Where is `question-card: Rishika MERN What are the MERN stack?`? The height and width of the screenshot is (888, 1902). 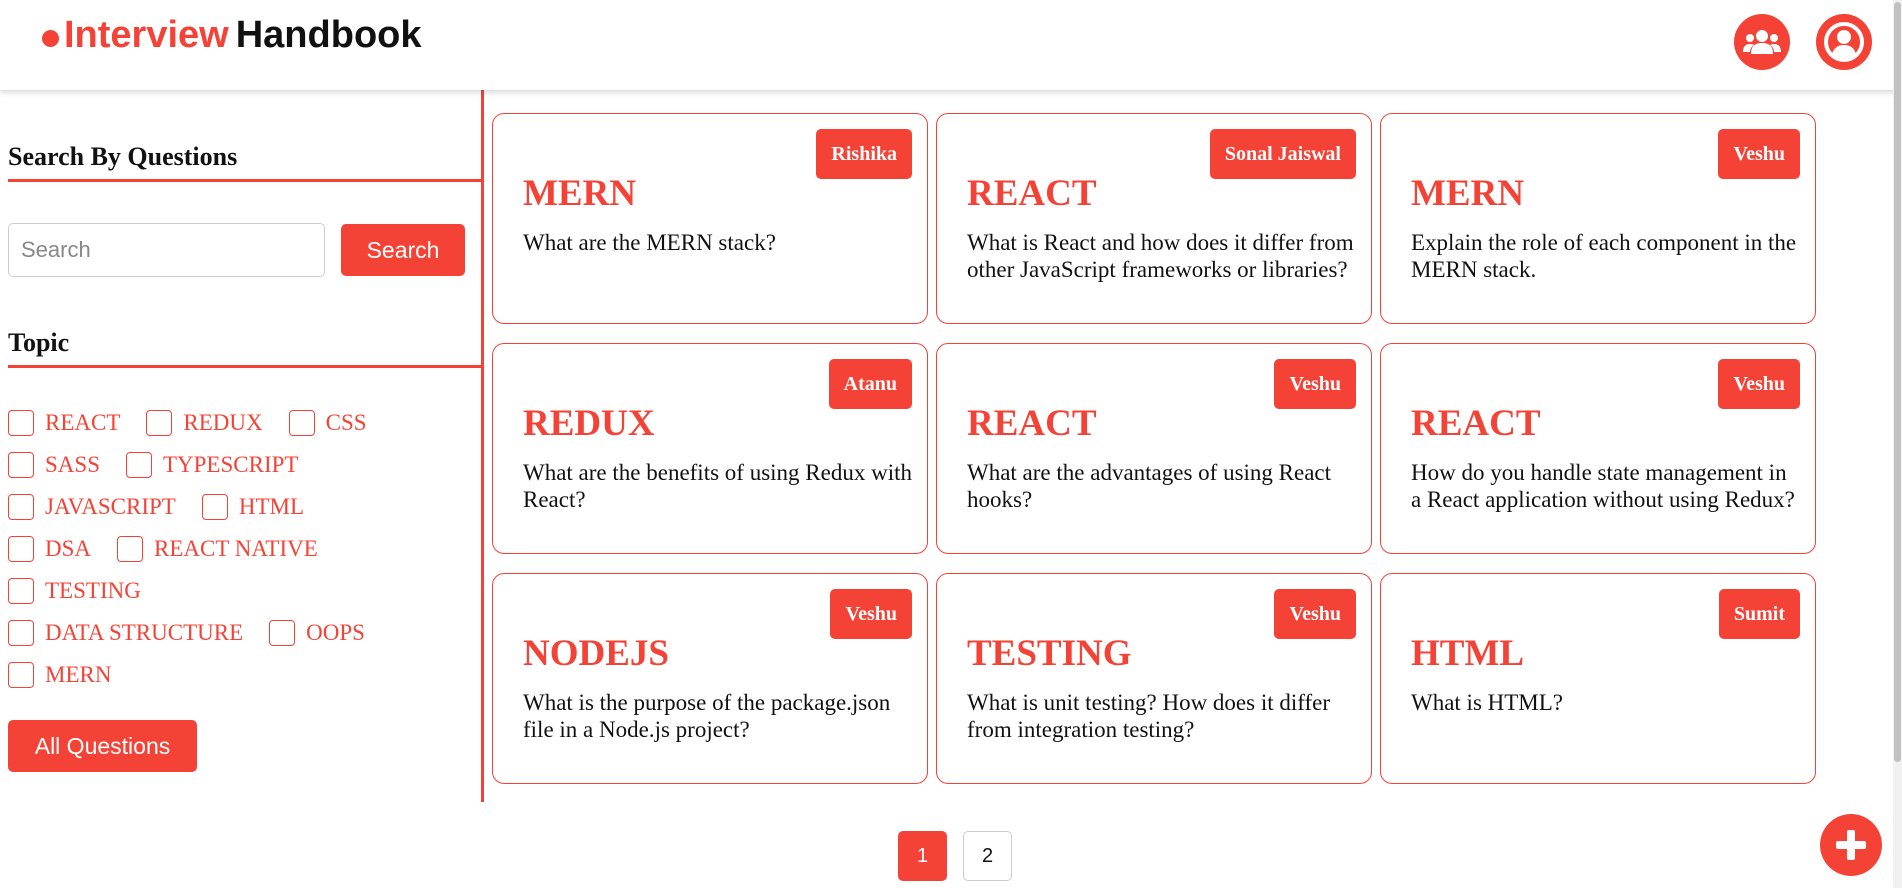
question-card: Rishika MERN What are the MERN stack? is located at coordinates (710, 218).